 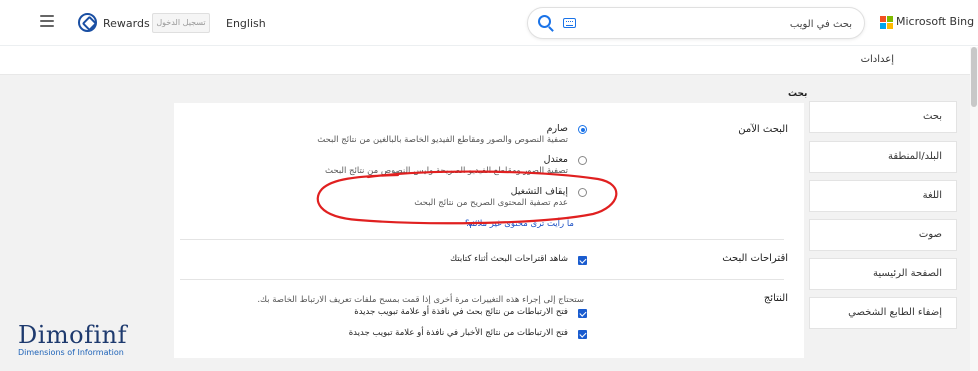 I want to click on settings-bar: إعدادات, so click(x=489, y=61).